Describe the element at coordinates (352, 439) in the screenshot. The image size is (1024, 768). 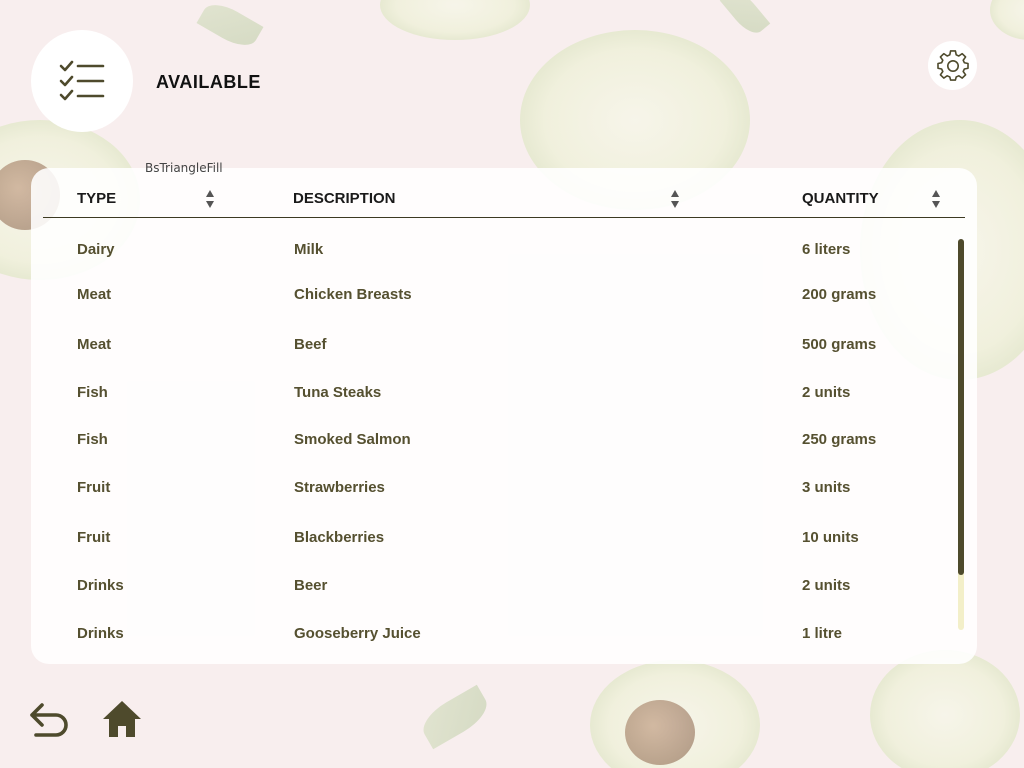
I see `cell-description: Smoked Salmon` at that location.